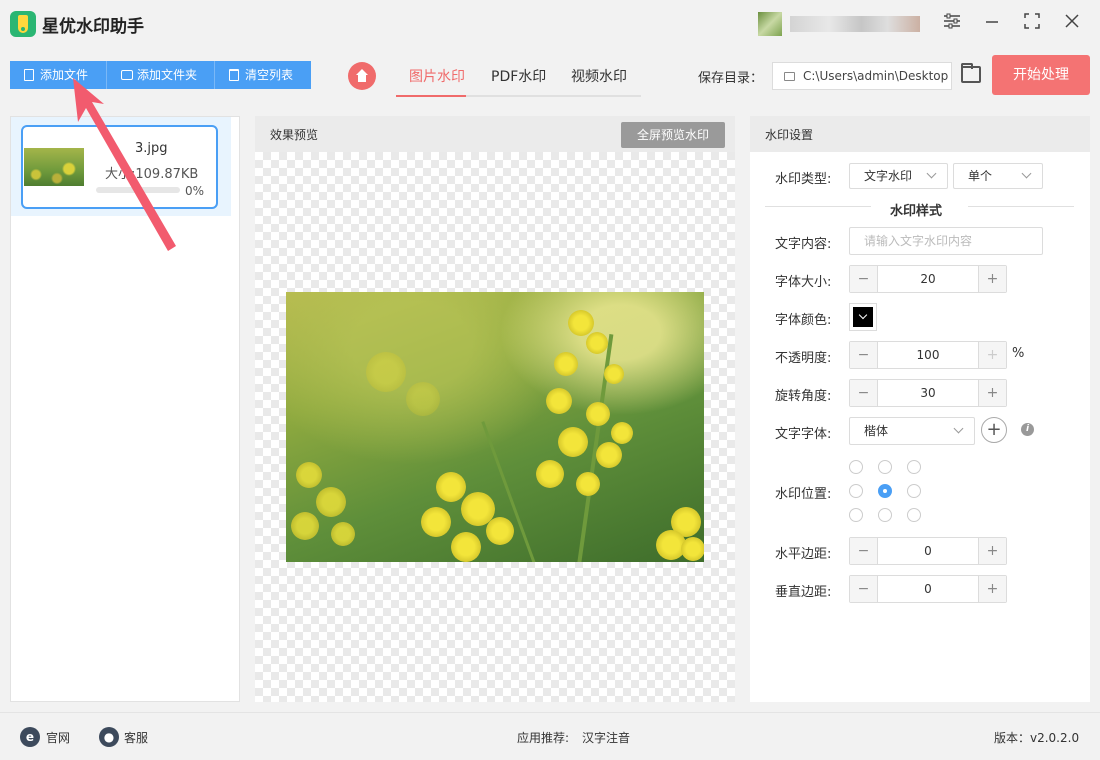 This screenshot has width=1100, height=760. Describe the element at coordinates (912, 431) in the screenshot. I see `font-family-select: 楷体` at that location.